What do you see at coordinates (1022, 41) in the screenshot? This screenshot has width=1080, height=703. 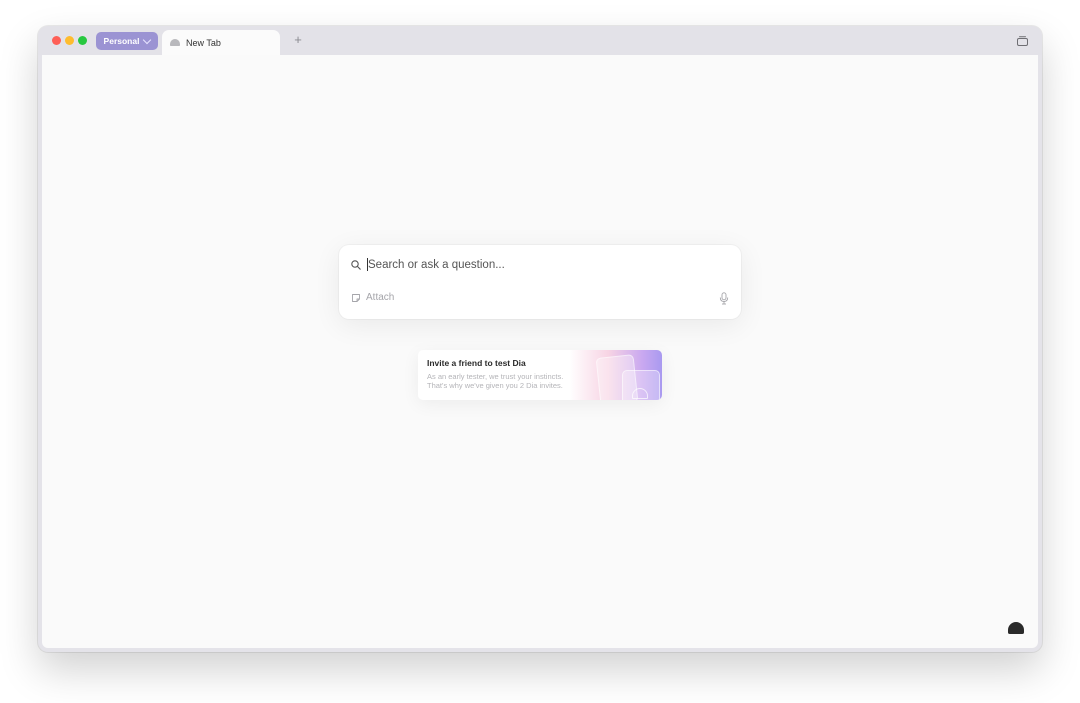 I see `tabs-overview-icon` at bounding box center [1022, 41].